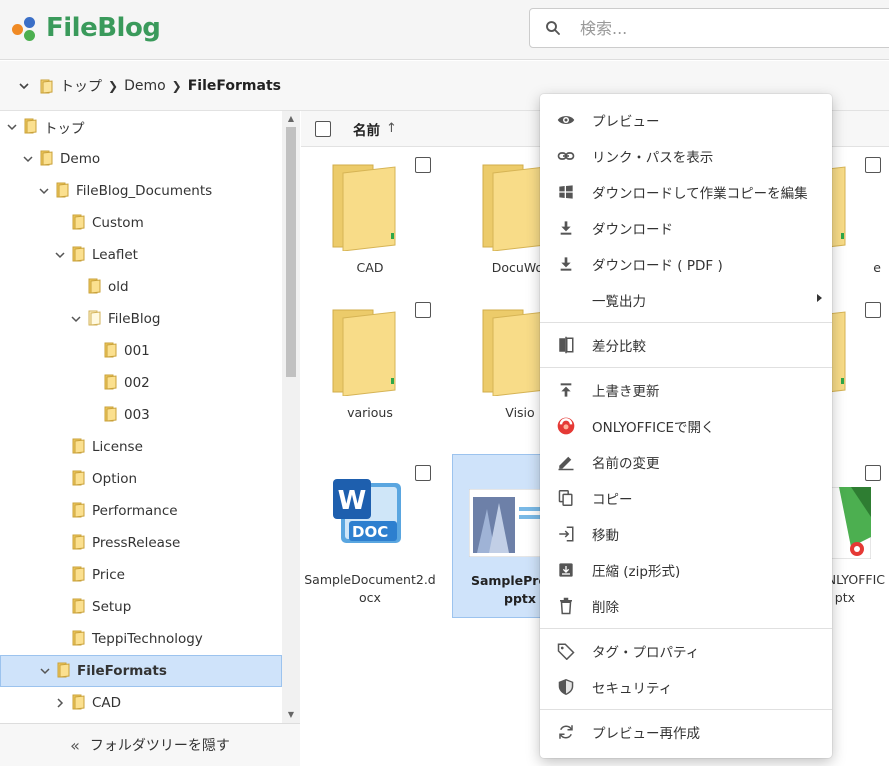 The height and width of the screenshot is (766, 889). Describe the element at coordinates (605, 536) in the screenshot. I see `context-menu-label: 移動` at that location.